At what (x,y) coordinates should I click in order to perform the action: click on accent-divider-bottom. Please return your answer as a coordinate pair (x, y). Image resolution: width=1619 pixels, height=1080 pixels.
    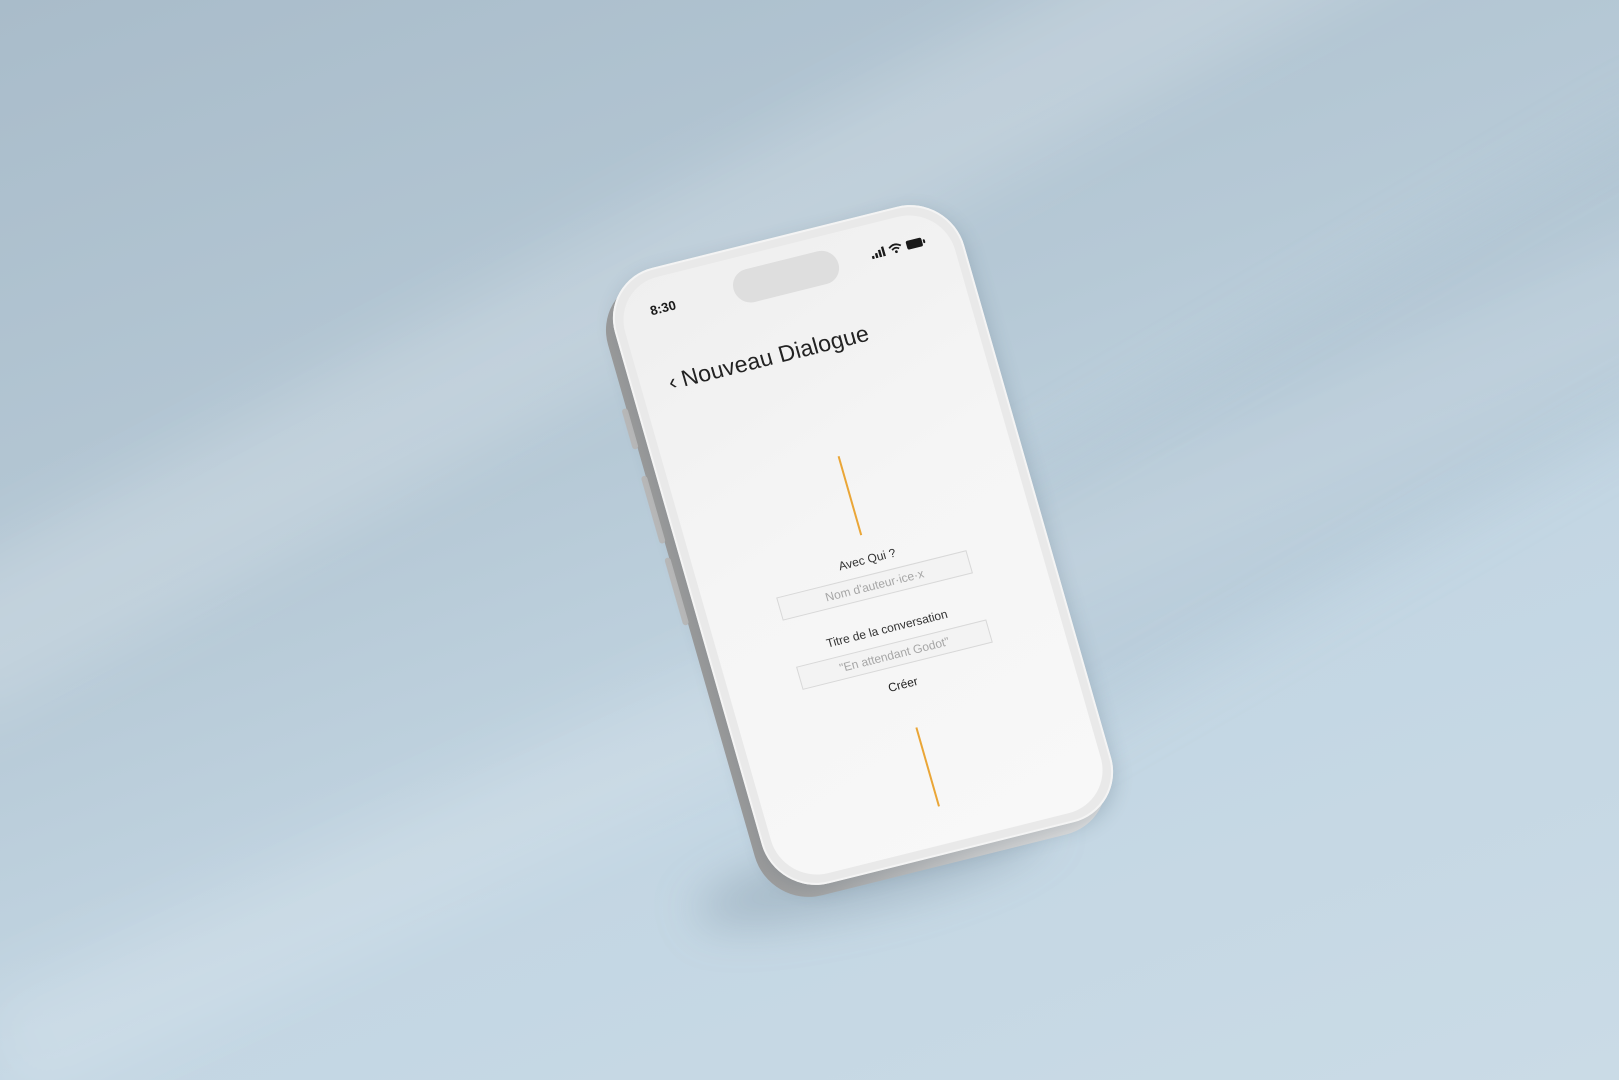
    Looking at the image, I should click on (927, 767).